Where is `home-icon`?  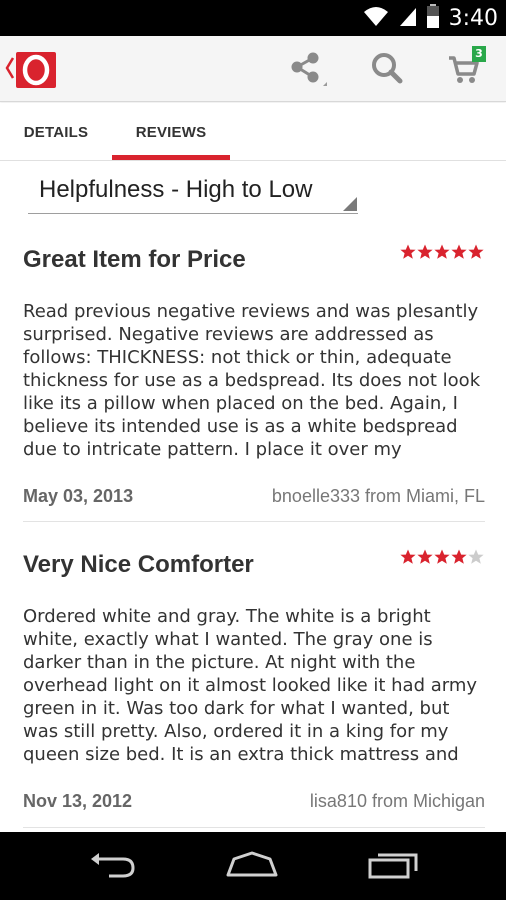 home-icon is located at coordinates (252, 866).